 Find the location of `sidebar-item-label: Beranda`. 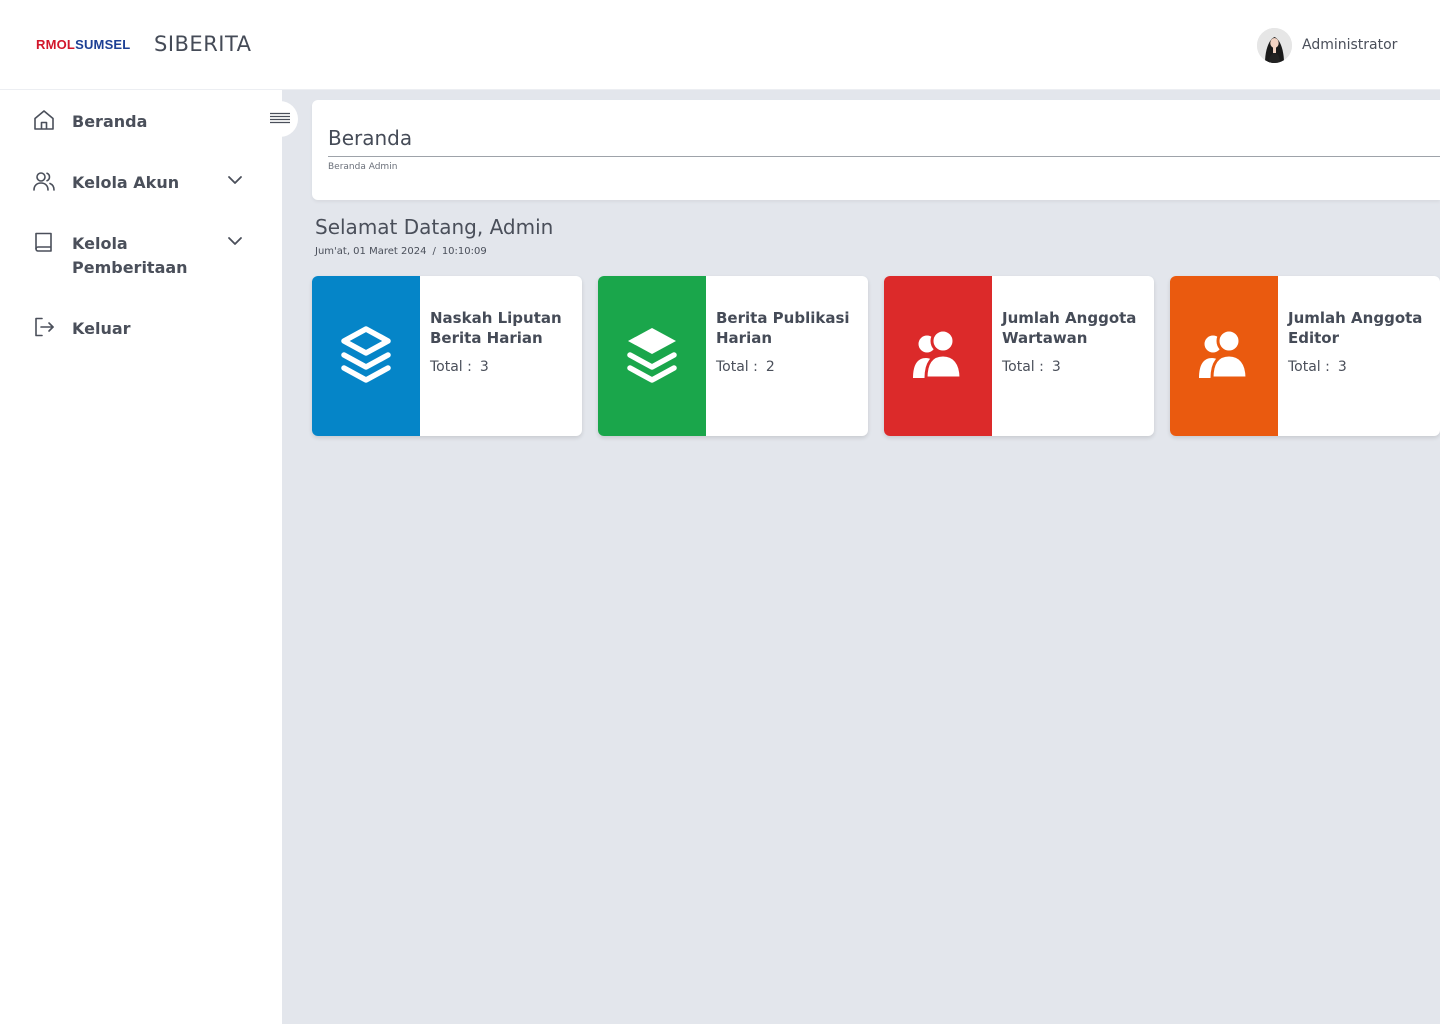

sidebar-item-label: Beranda is located at coordinates (110, 121).